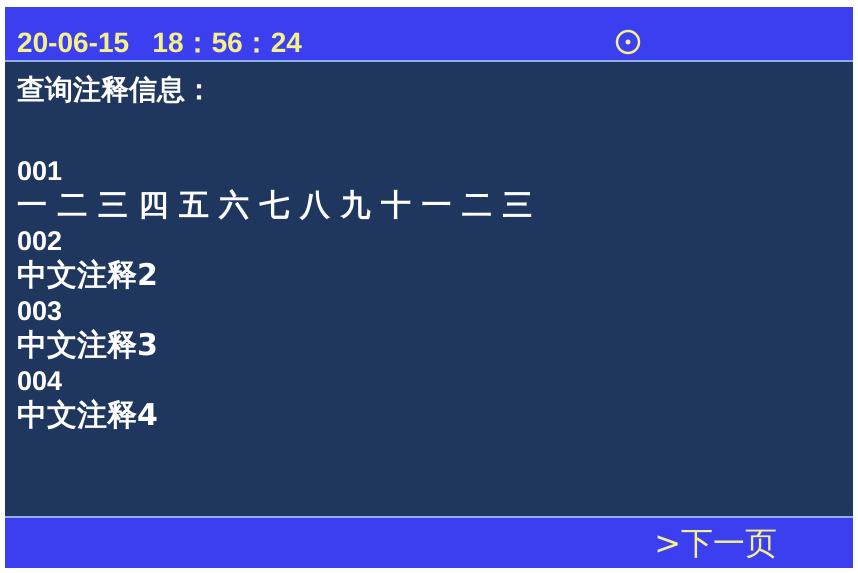 The image size is (858, 573). What do you see at coordinates (40, 381) in the screenshot?
I see `entry-number: 004` at bounding box center [40, 381].